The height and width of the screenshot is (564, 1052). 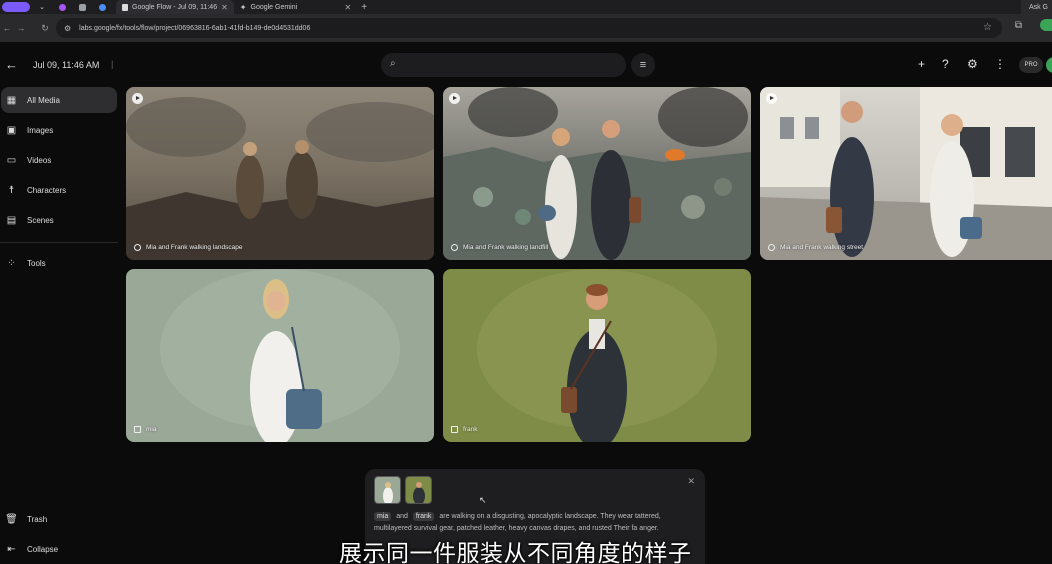 What do you see at coordinates (972, 64) in the screenshot?
I see `settings-gear-icon: ⚙` at bounding box center [972, 64].